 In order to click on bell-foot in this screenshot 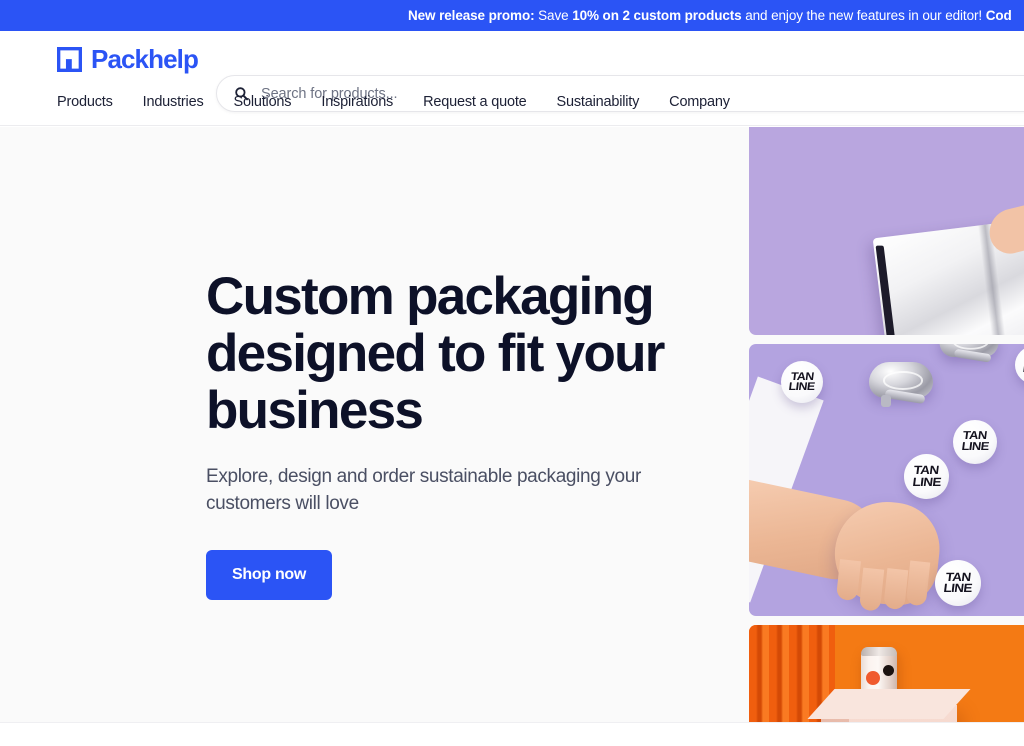, I will do `click(886, 401)`.